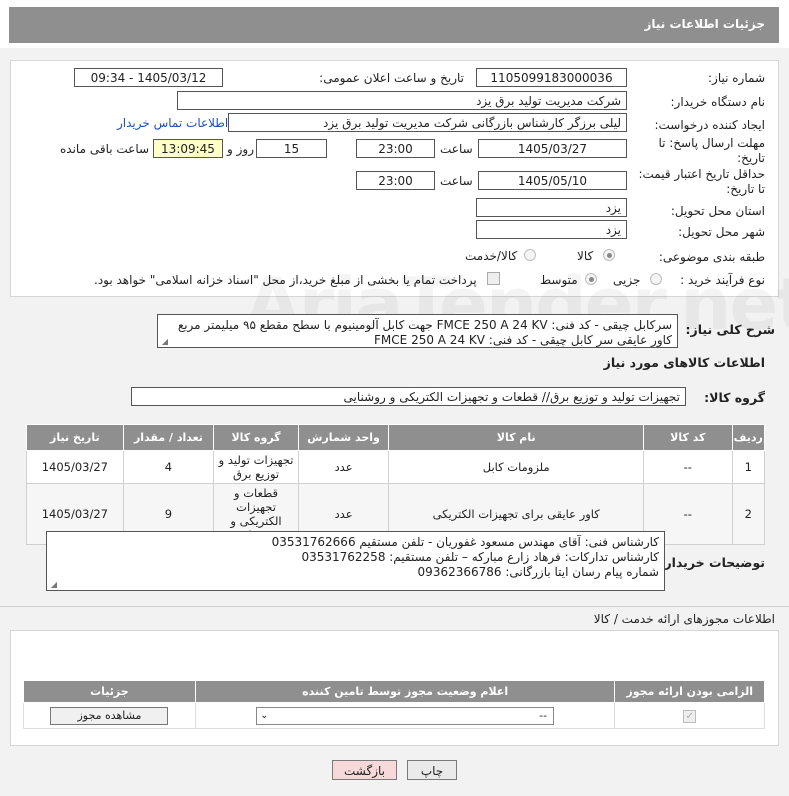 Image resolution: width=789 pixels, height=796 pixels. What do you see at coordinates (736, 78) in the screenshot?
I see `need-number-label: شماره نیاز:` at bounding box center [736, 78].